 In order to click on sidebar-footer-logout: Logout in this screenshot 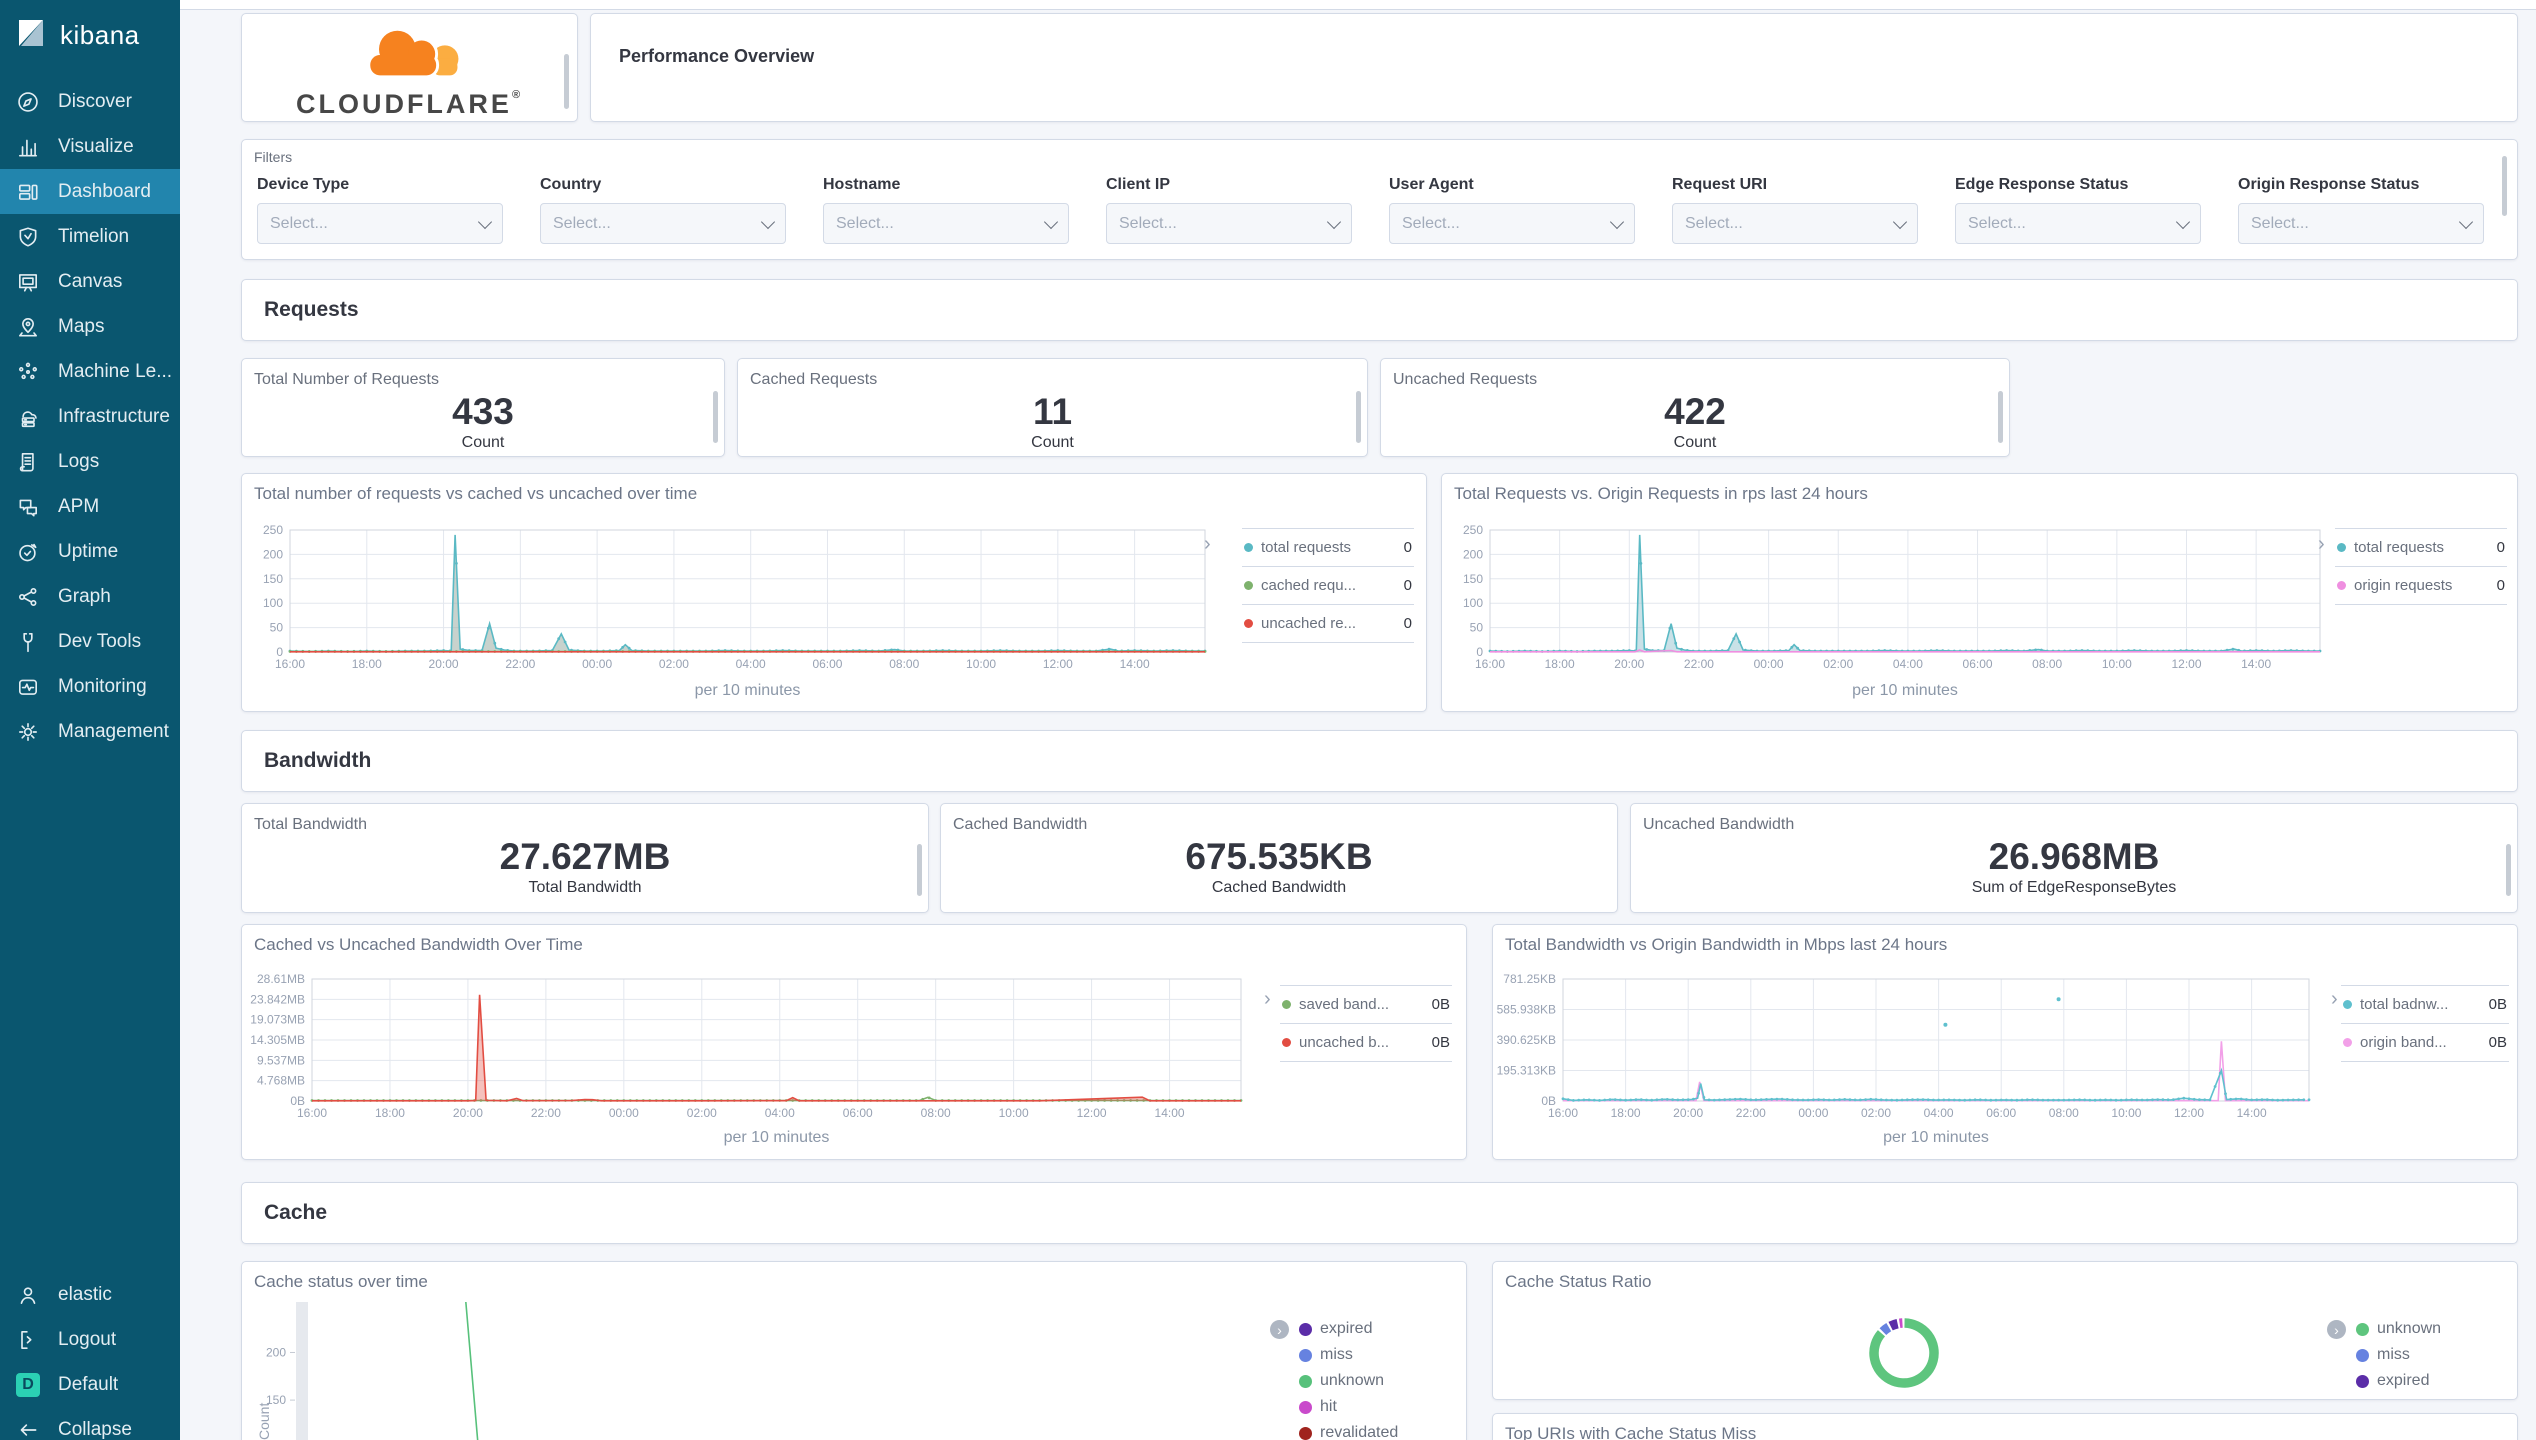, I will do `click(90, 1339)`.